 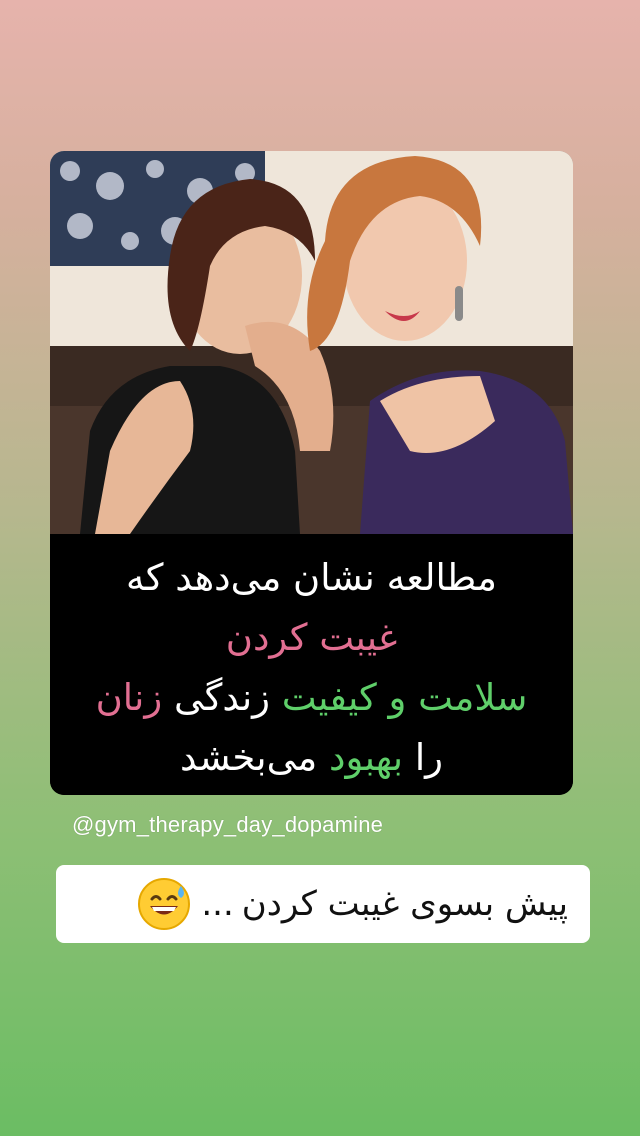 I want to click on grinning-sweat-icon, so click(x=164, y=904).